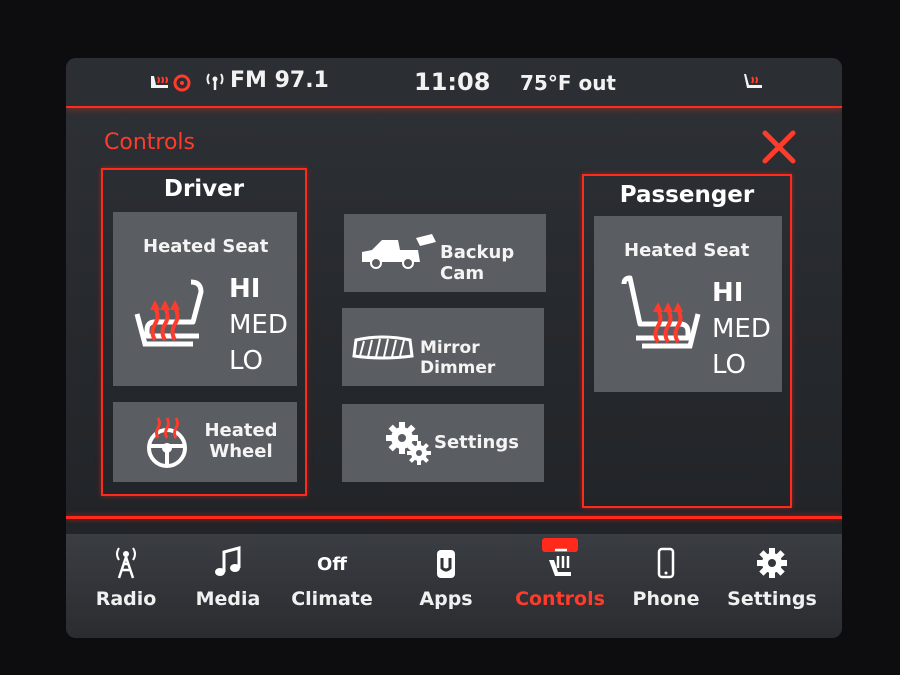 The image size is (900, 675). What do you see at coordinates (728, 293) in the screenshot?
I see `passenger-seat-level-hi: HI` at bounding box center [728, 293].